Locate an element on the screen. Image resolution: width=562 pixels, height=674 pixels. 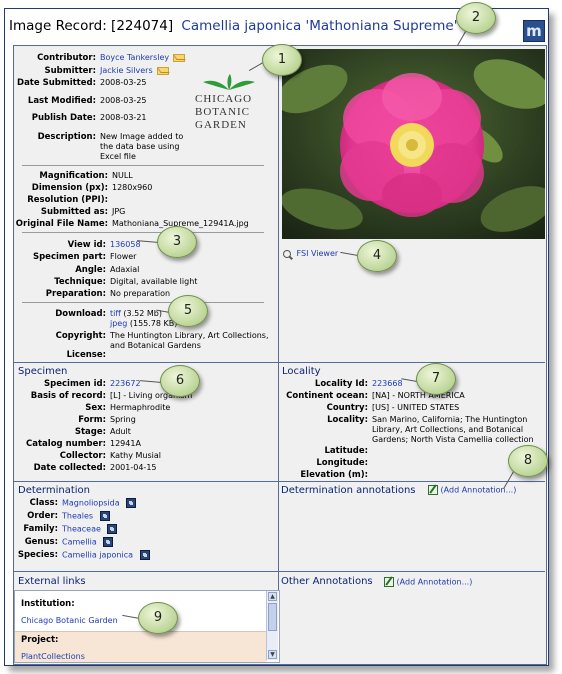
genus-value: Camellia is located at coordinates (88, 542).